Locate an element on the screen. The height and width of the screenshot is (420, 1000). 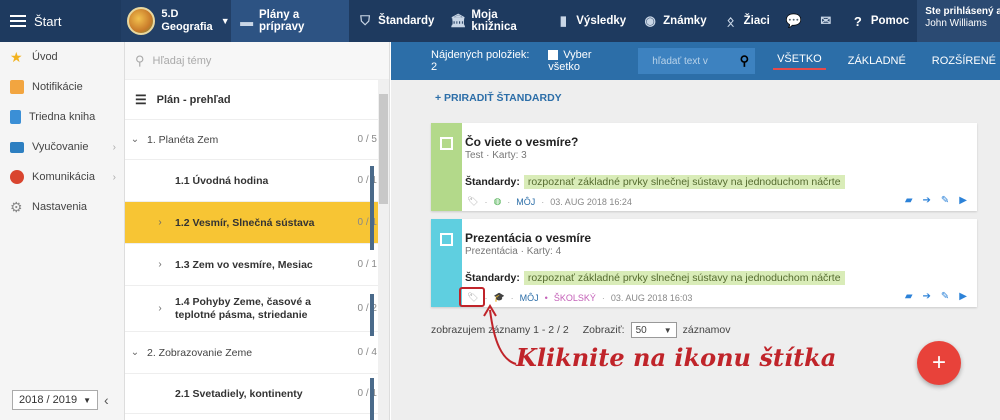
chevron-right-icon: › is located at coordinates (160, 222).